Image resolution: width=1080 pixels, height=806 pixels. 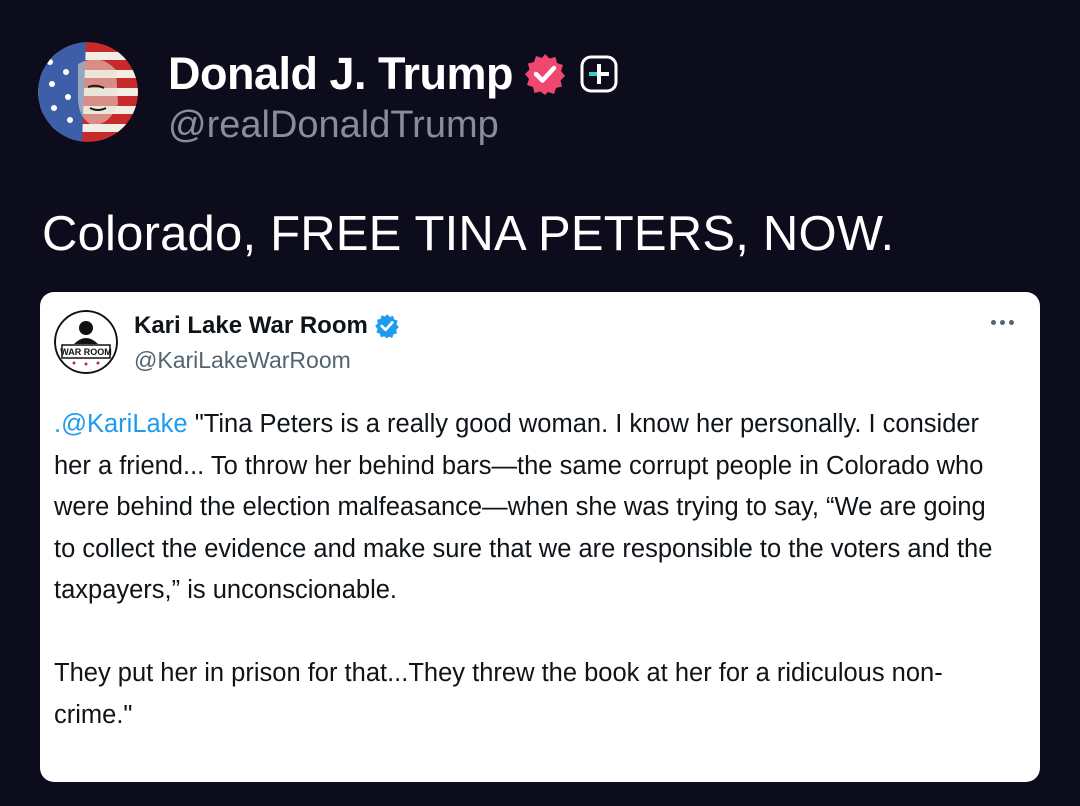 I want to click on author-handle: @realDonaldTrump, so click(x=393, y=125).